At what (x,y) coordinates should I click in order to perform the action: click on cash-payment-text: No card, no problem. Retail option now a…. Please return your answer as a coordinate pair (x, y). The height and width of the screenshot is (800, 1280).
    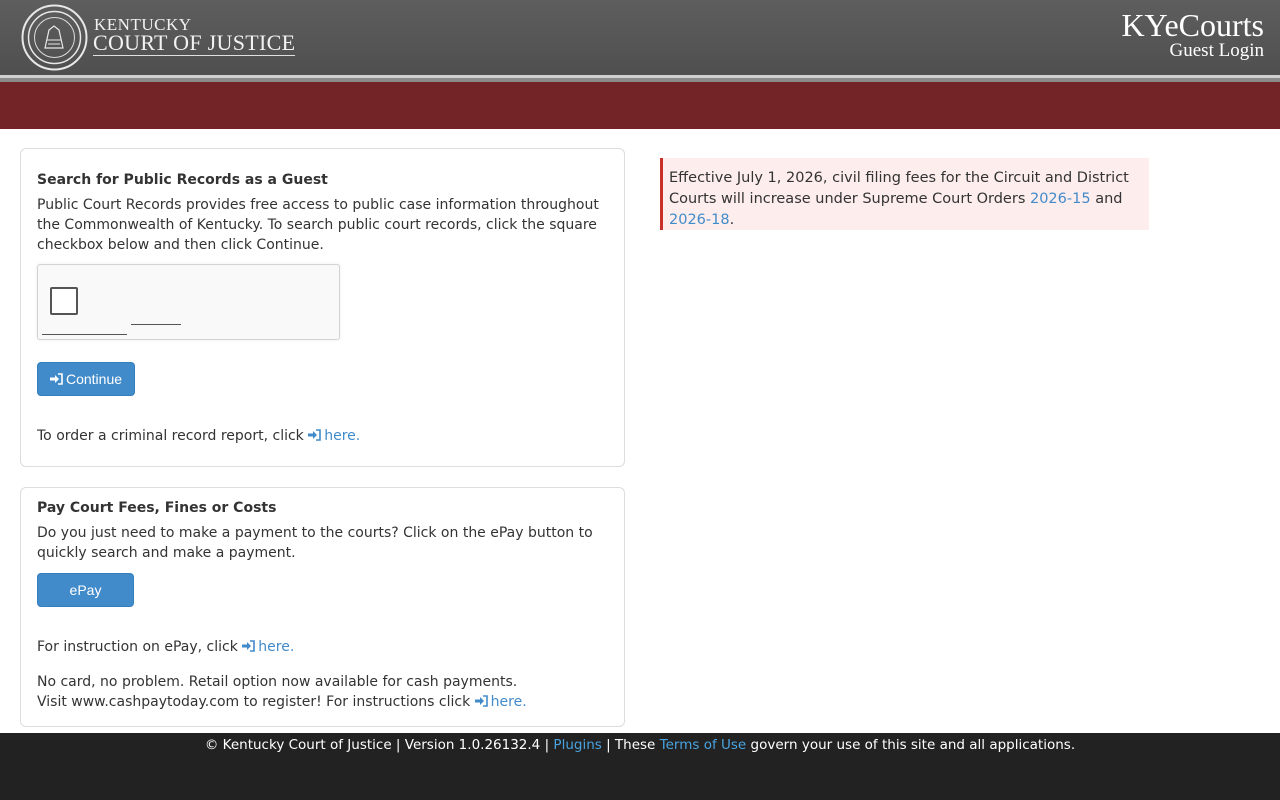
    Looking at the image, I should click on (277, 692).